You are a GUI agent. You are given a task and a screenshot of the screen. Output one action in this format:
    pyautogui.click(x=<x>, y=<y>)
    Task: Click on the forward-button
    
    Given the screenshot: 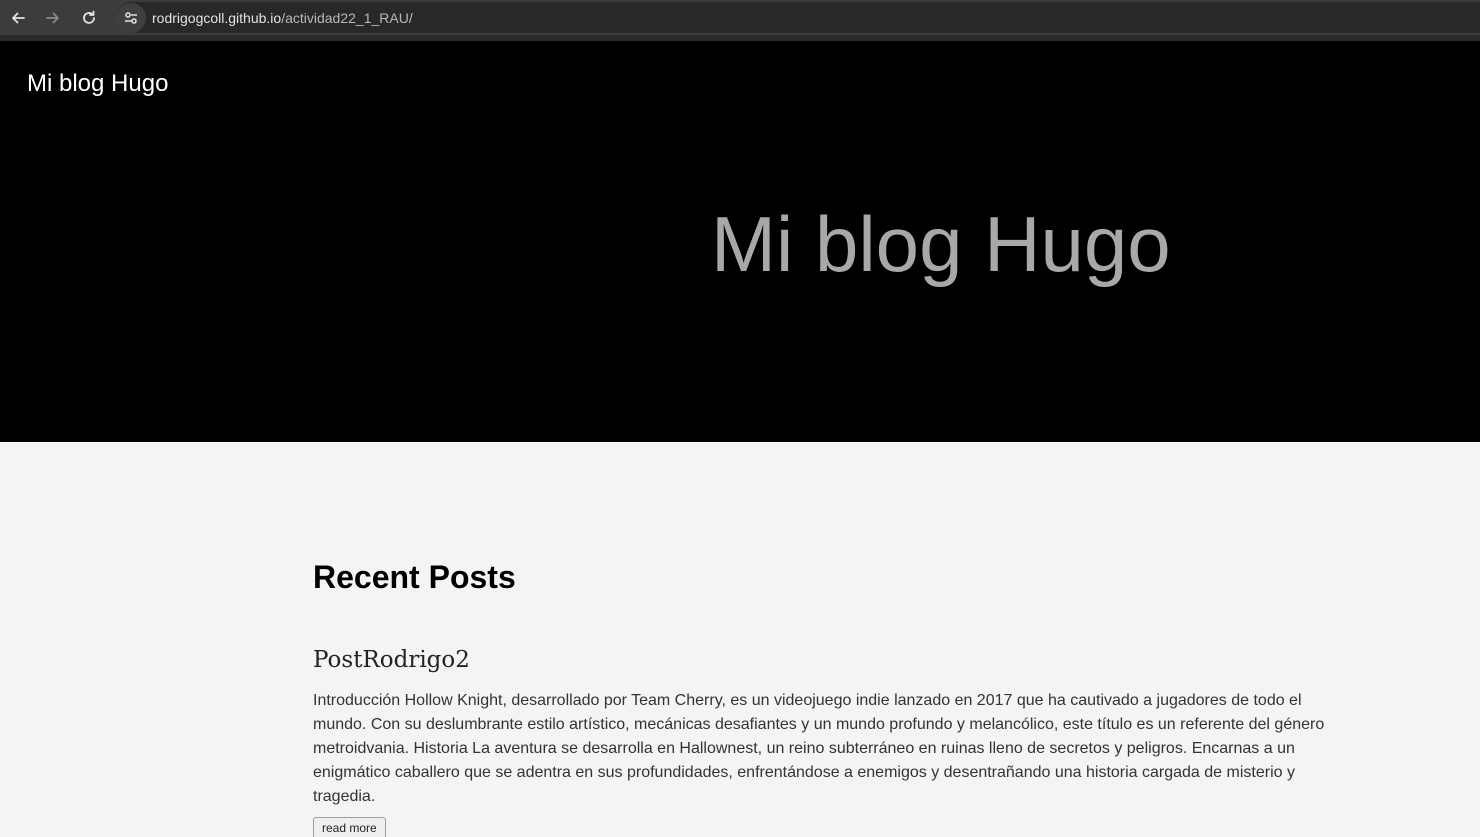 What is the action you would take?
    pyautogui.click(x=53, y=17)
    